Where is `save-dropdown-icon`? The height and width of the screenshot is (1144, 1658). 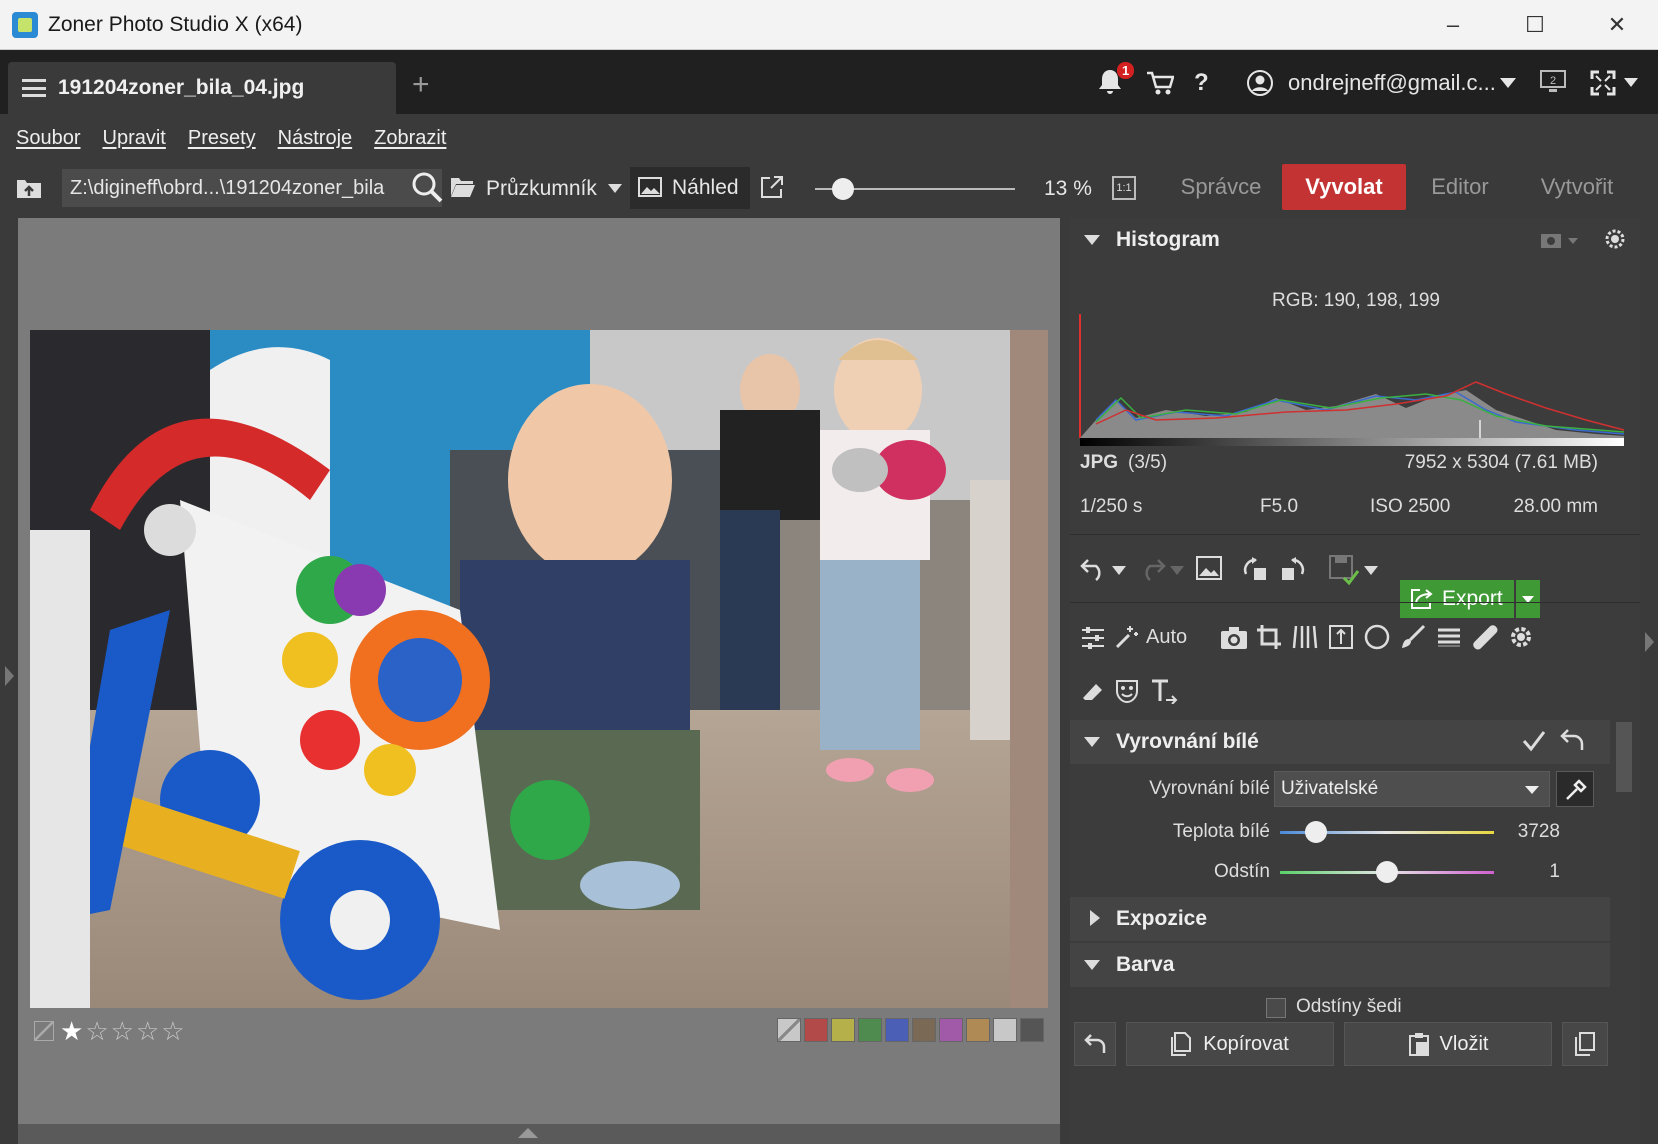 save-dropdown-icon is located at coordinates (1371, 570).